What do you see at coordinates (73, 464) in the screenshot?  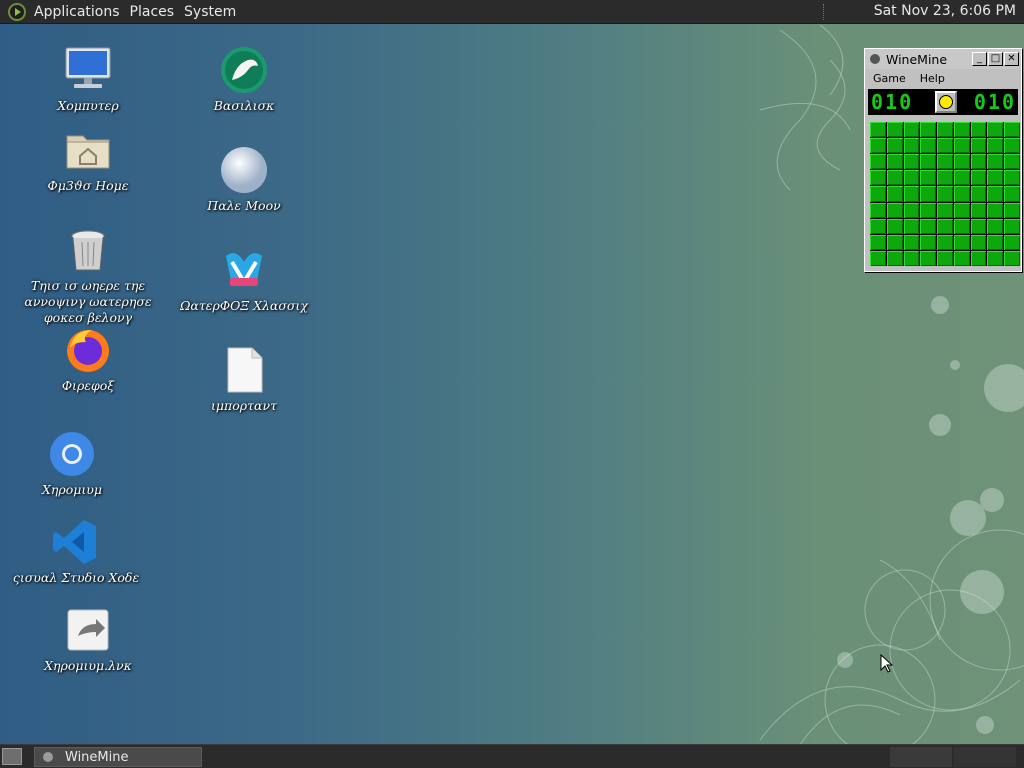 I see `desktop-icon-chromium: Χηρομιυμ` at bounding box center [73, 464].